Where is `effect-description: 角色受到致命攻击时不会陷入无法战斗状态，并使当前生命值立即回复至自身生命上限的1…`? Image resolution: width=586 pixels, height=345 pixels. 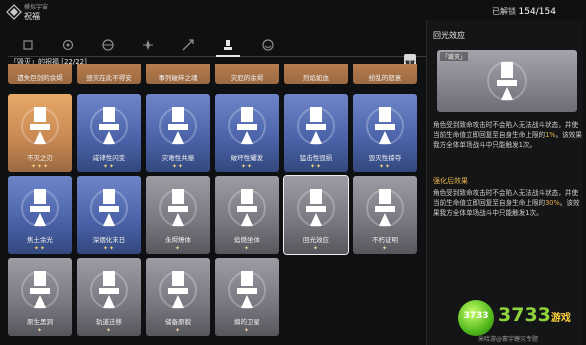
effect-description: 角色受到致命攻击时不会陷入无法战斗状态，并使当前生命值立即回复至自身生命上限的1… is located at coordinates (508, 135).